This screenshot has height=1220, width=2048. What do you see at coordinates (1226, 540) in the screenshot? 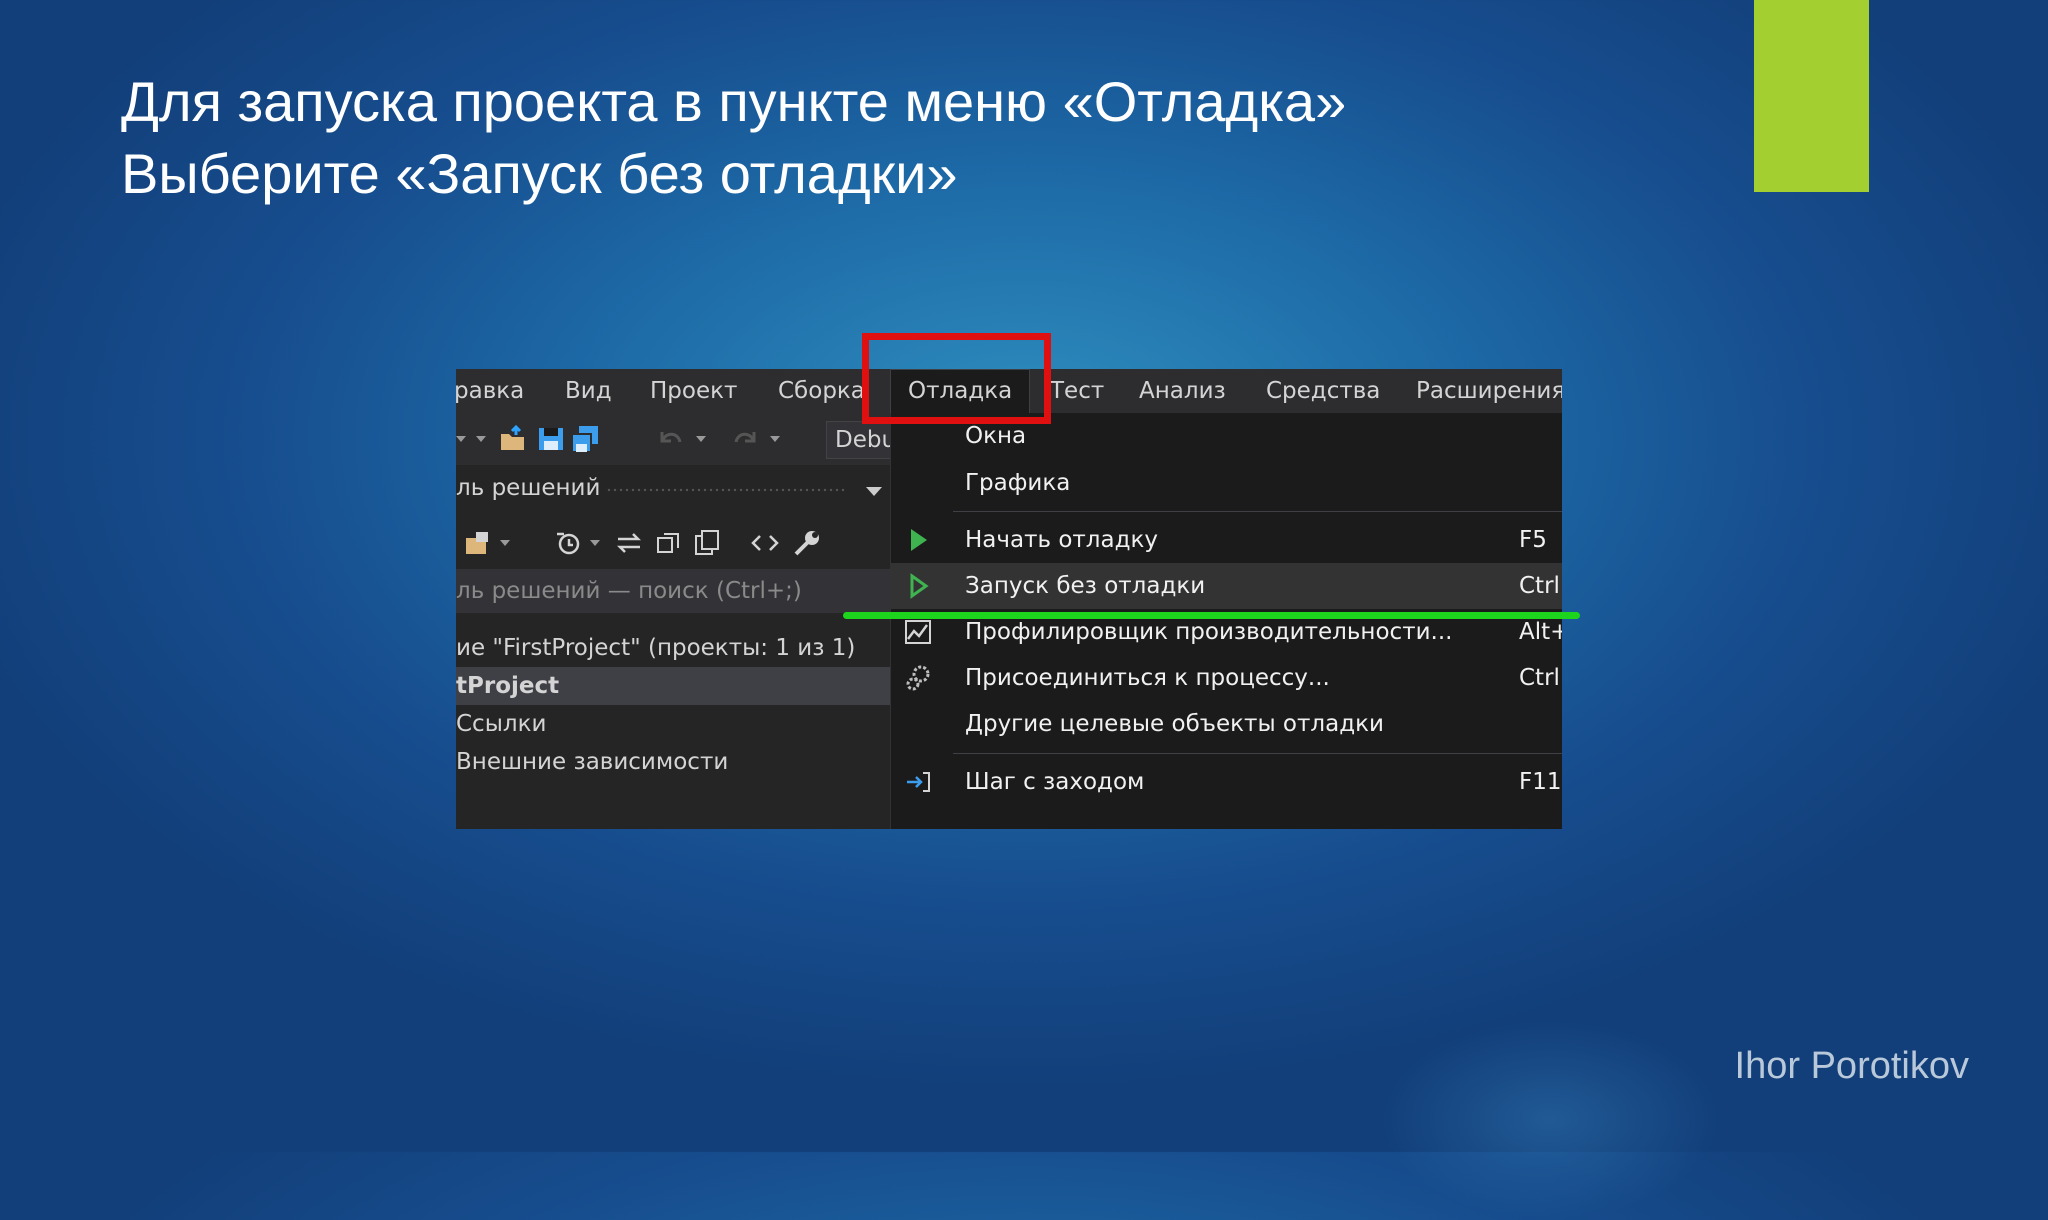
I see `menu-item-start-debugging: Начать отладку F5` at bounding box center [1226, 540].